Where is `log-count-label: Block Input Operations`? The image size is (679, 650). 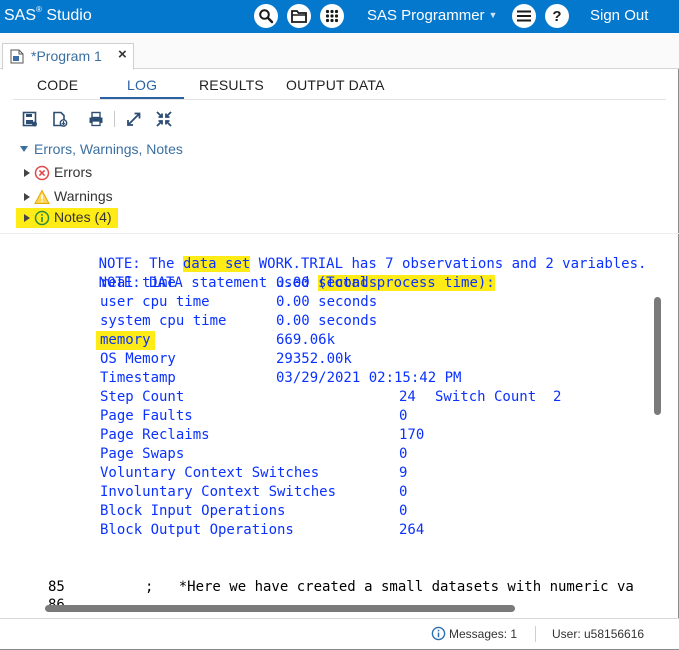 log-count-label: Block Input Operations is located at coordinates (193, 511).